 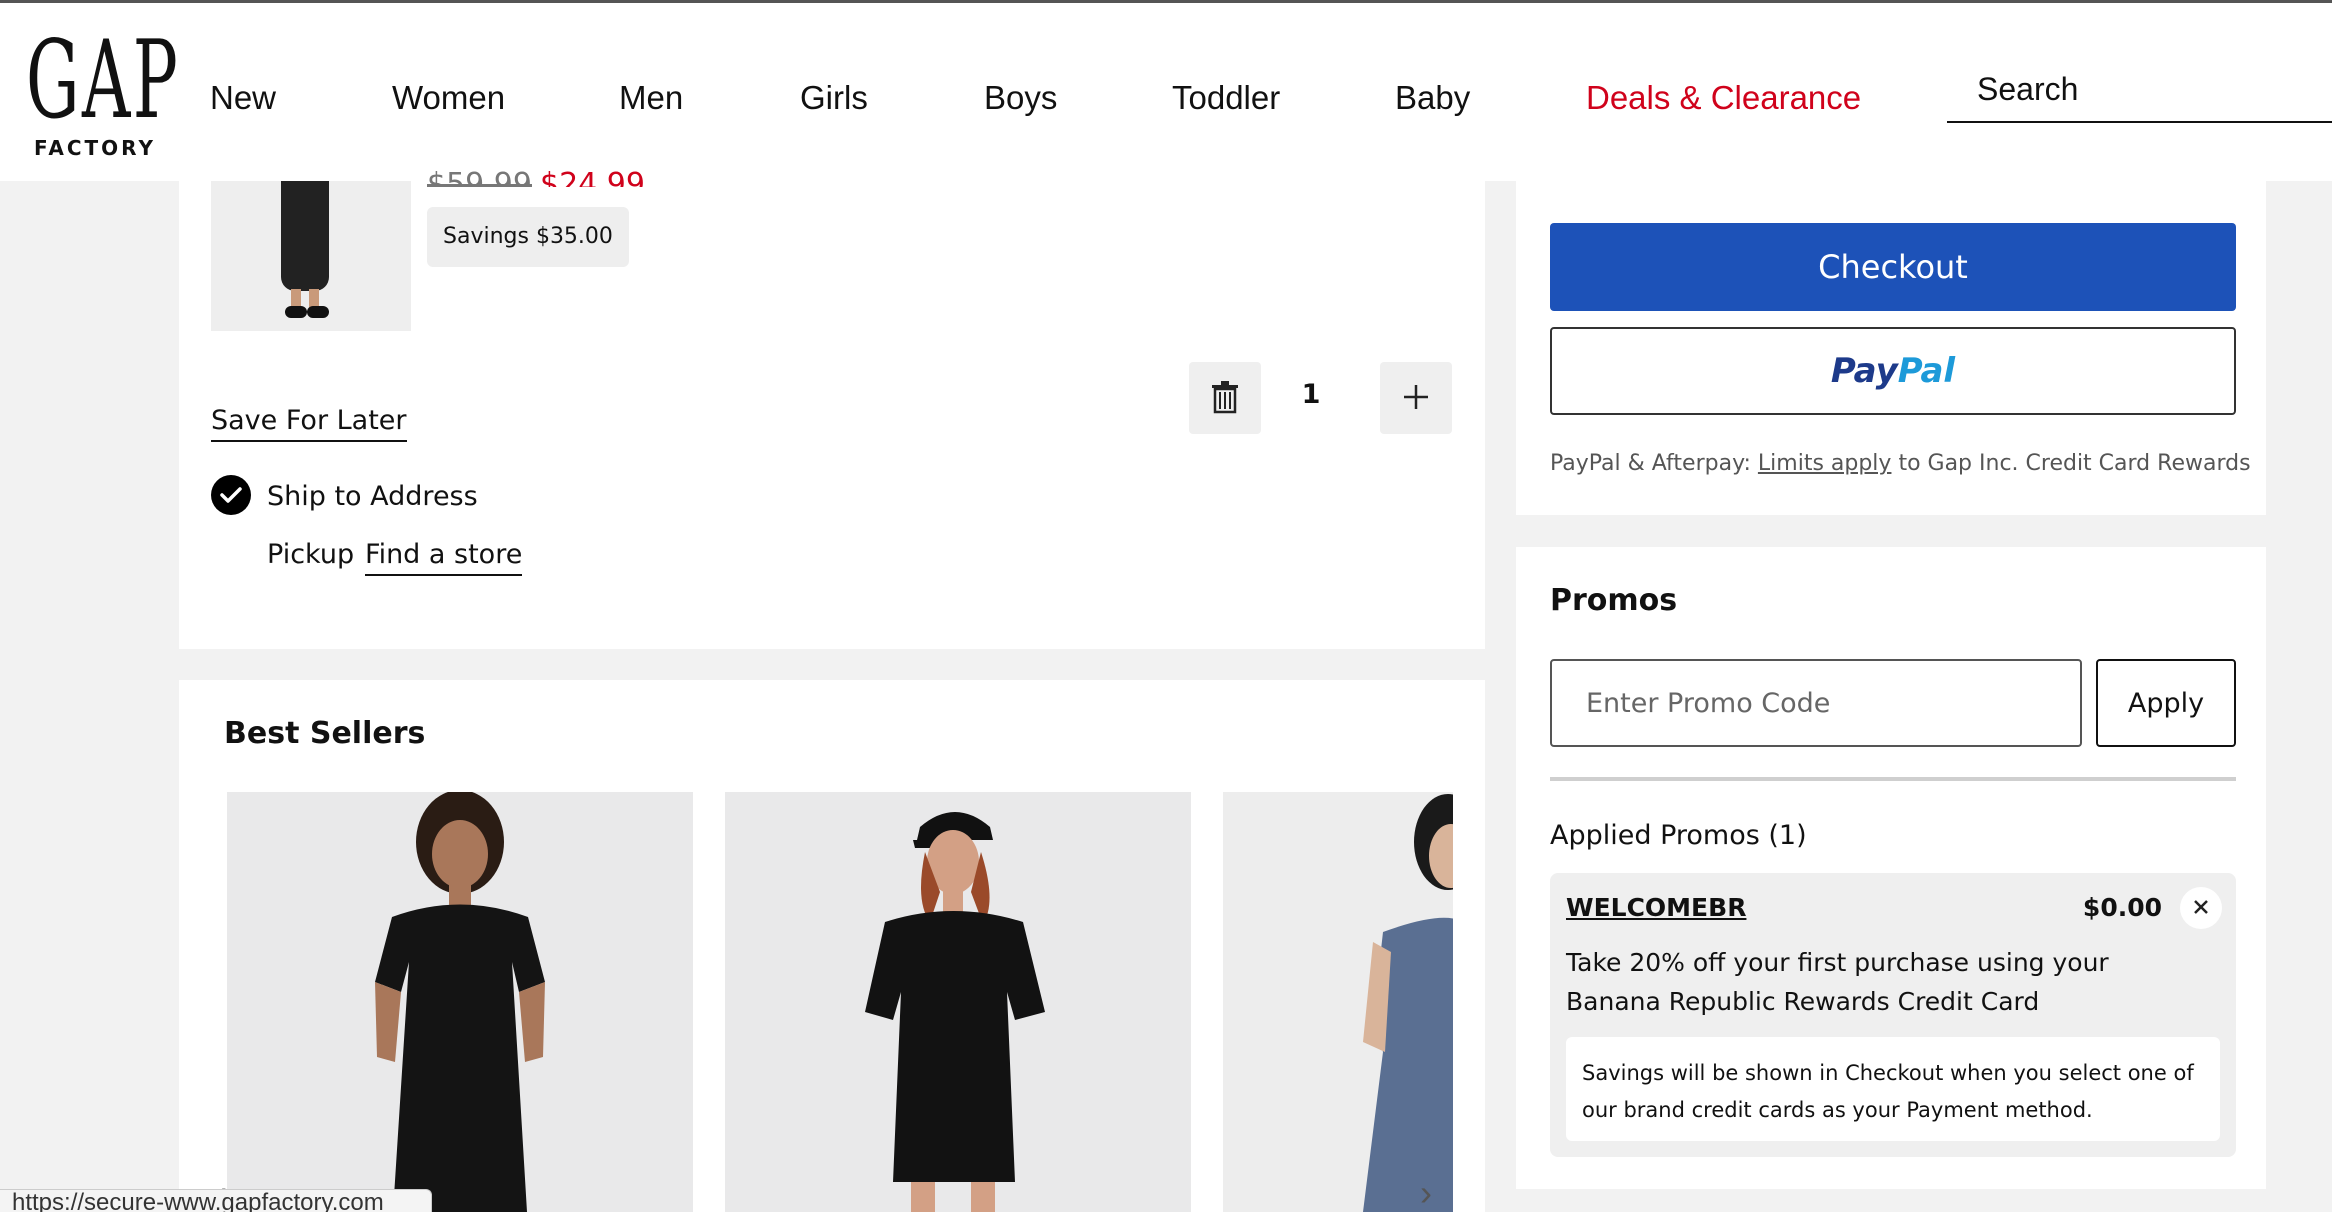 What do you see at coordinates (528, 237) in the screenshot?
I see `savings-badge: Savings $35.00` at bounding box center [528, 237].